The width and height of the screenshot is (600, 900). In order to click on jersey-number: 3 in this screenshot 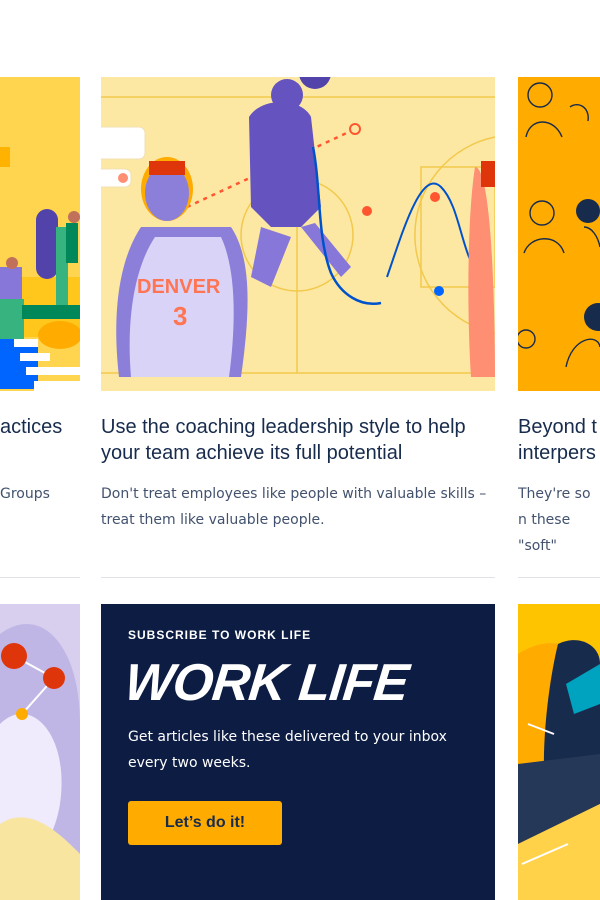, I will do `click(180, 316)`.